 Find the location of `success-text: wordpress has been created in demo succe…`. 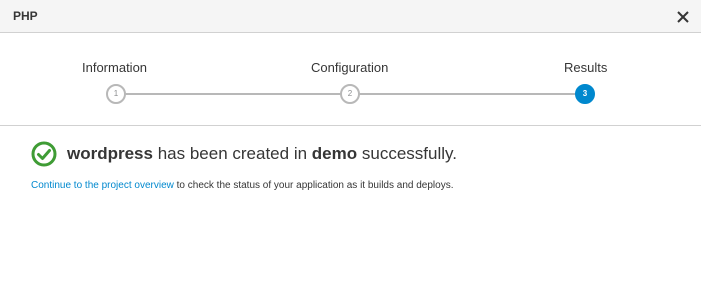

success-text: wordpress has been created in demo succe… is located at coordinates (262, 154).